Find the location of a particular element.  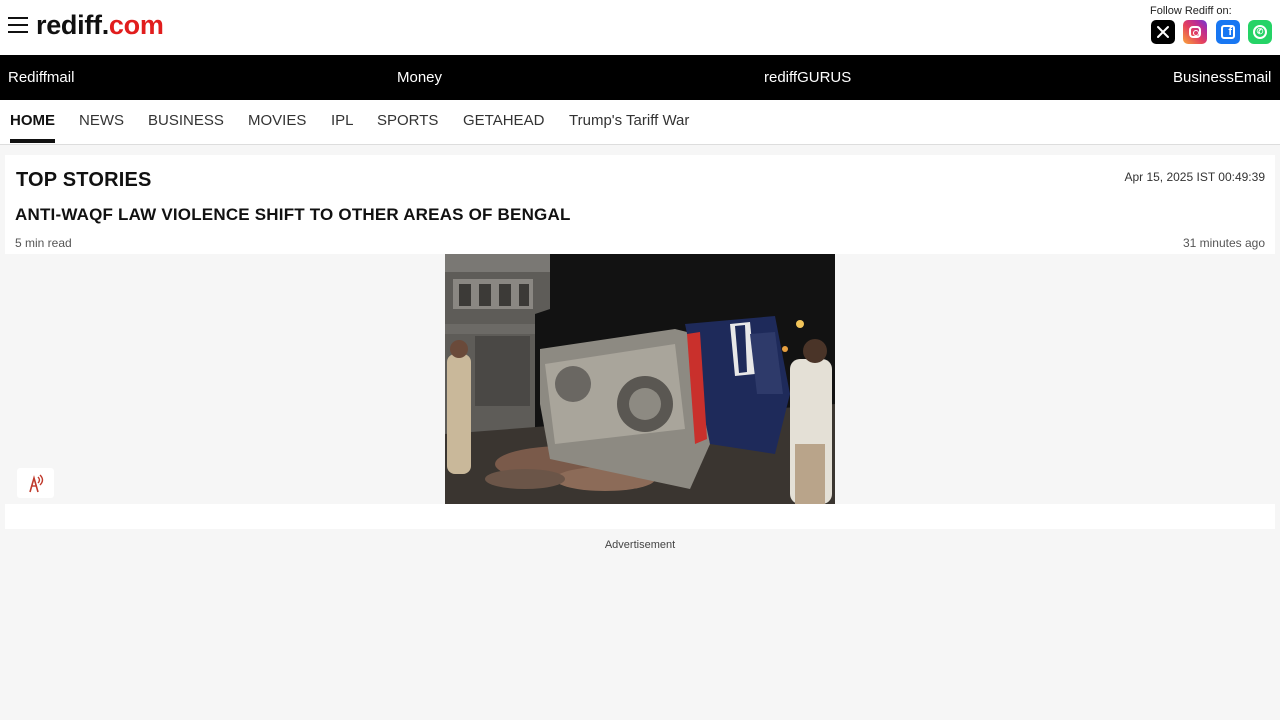

link-rediffmail: Rediffmail is located at coordinates (41, 77).